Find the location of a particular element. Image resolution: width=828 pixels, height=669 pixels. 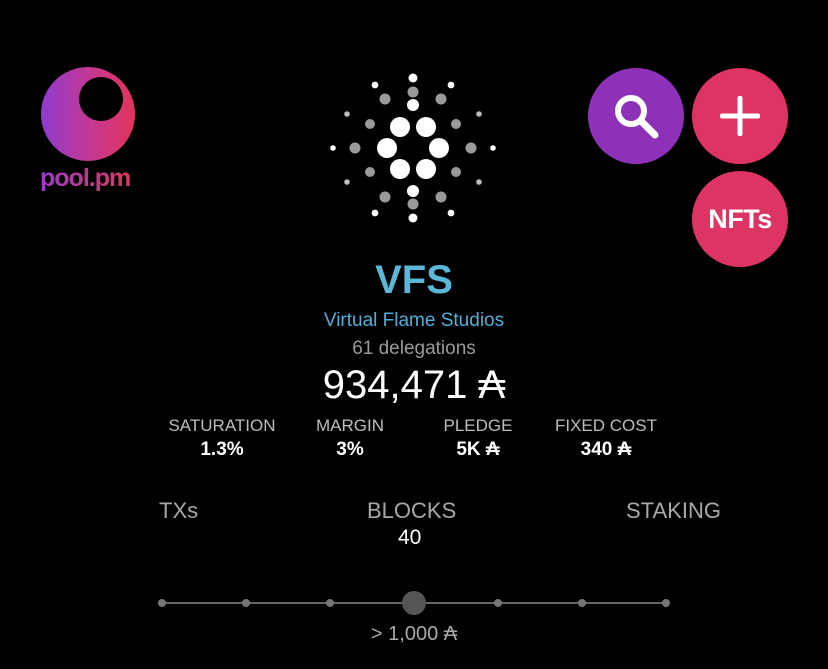

blocks-count: 40 is located at coordinates (410, 537).